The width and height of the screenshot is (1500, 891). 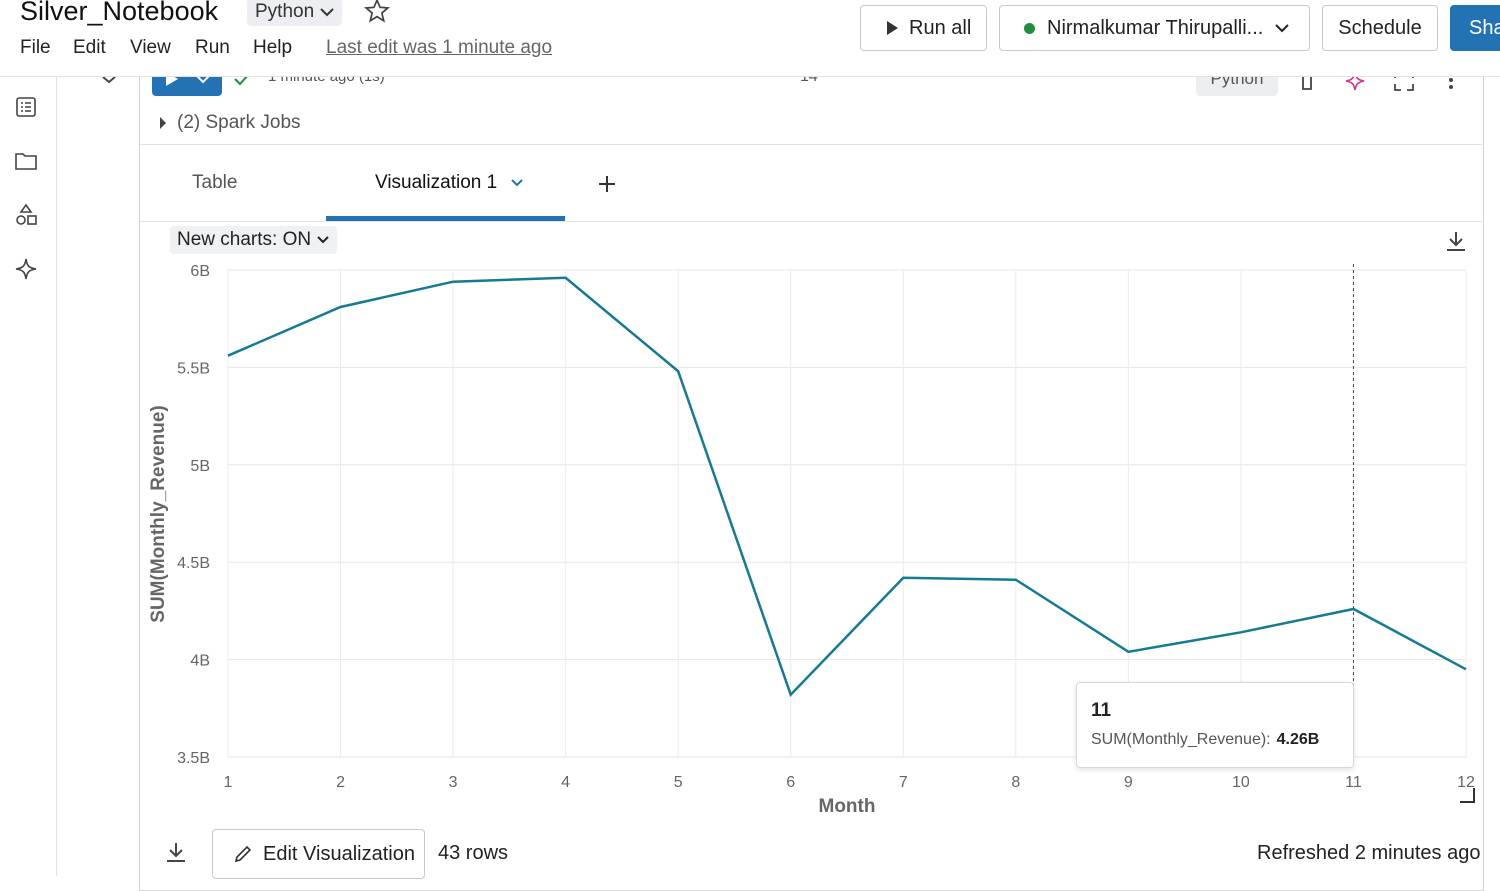 I want to click on chart-tooltip: 11 SUM(Monthly_Revenue): 4.26B, so click(x=1215, y=725).